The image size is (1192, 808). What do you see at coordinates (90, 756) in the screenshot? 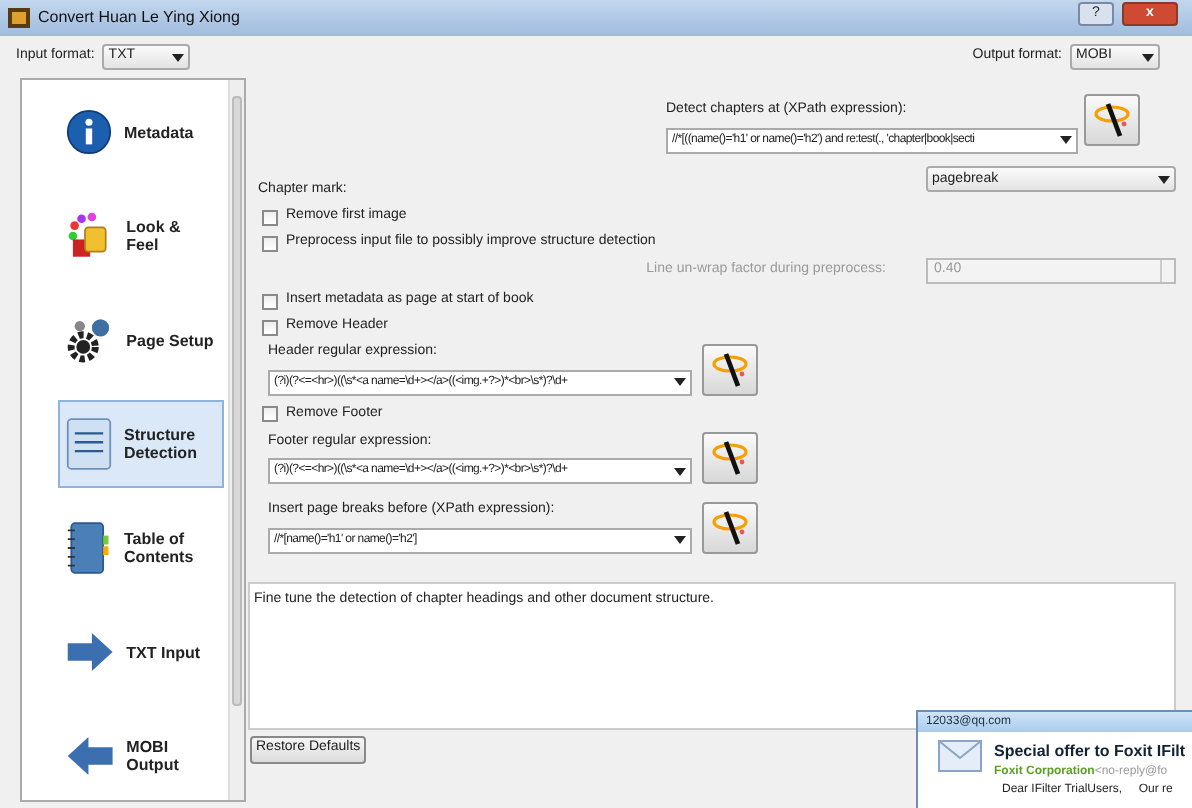
I see `left-arrow-icon` at bounding box center [90, 756].